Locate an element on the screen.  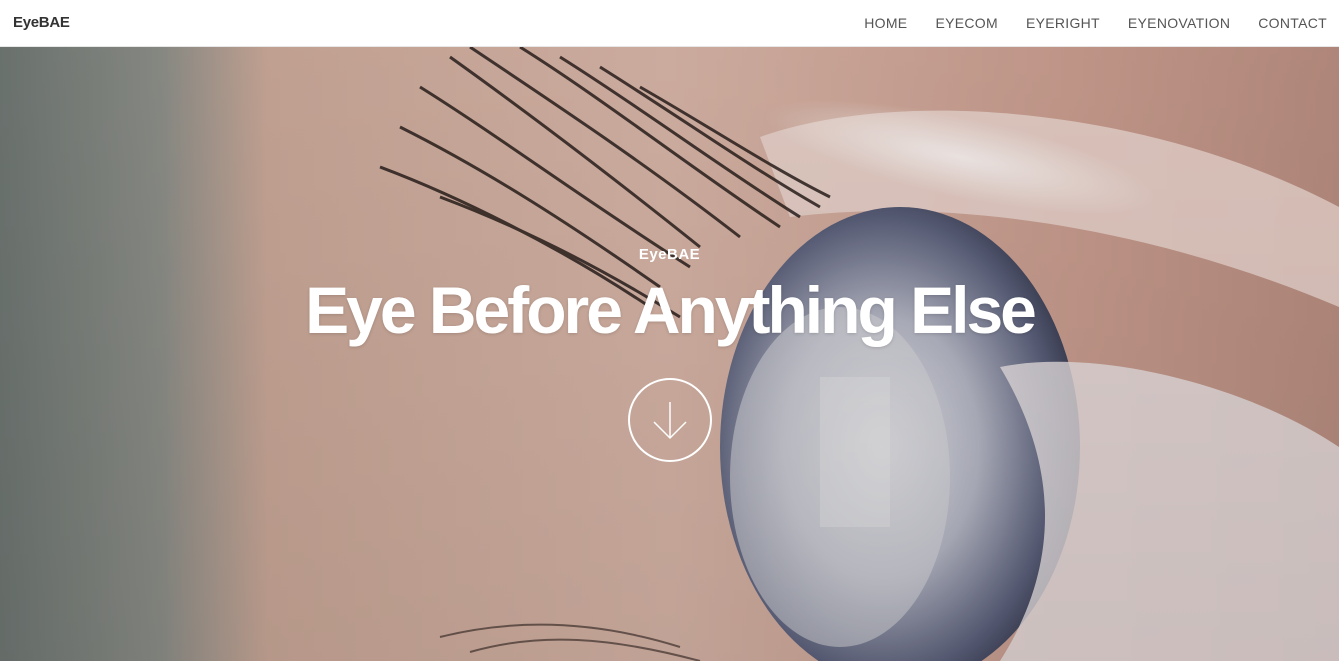
nav-link-eyeright: EYERIGHT is located at coordinates (1063, 23).